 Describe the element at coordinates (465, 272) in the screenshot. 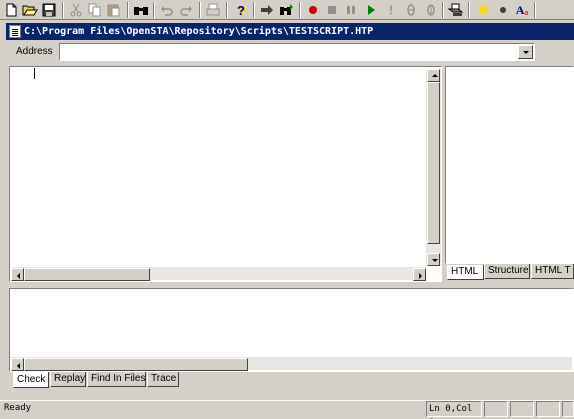

I see `tab-html: HTML` at that location.